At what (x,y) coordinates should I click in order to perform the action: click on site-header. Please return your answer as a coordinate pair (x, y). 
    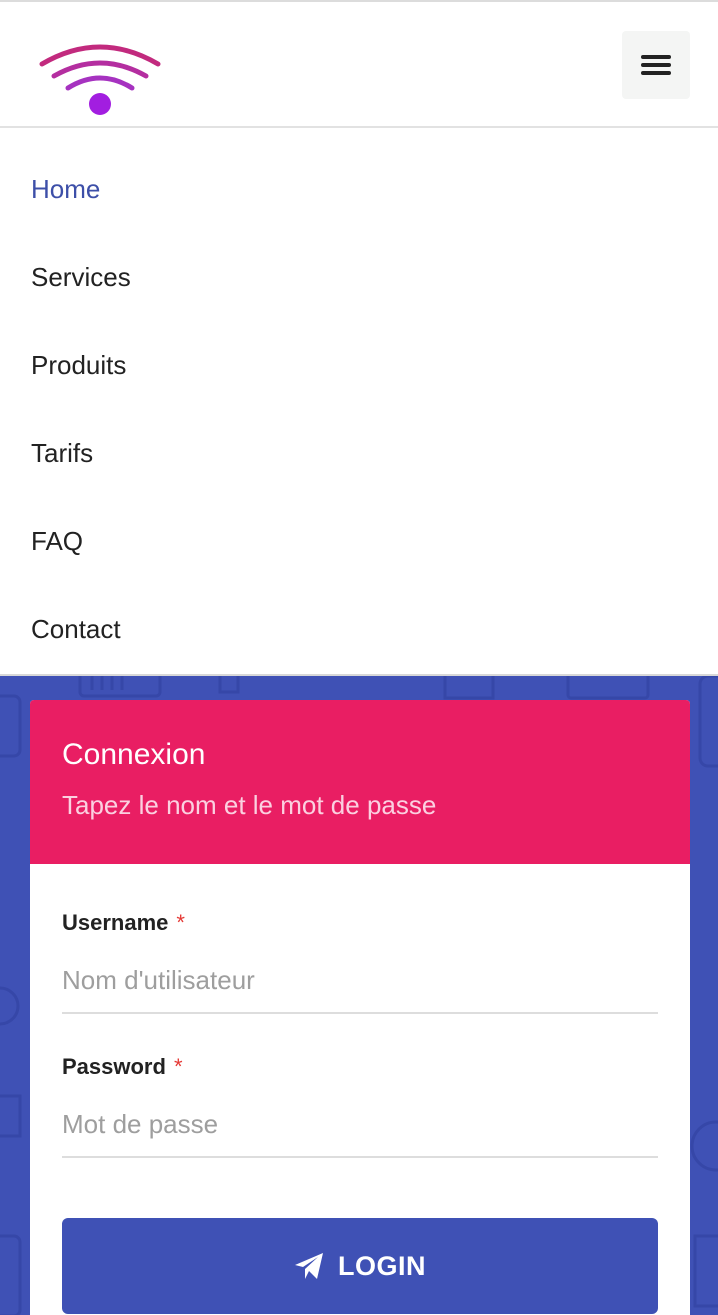
    Looking at the image, I should click on (359, 65).